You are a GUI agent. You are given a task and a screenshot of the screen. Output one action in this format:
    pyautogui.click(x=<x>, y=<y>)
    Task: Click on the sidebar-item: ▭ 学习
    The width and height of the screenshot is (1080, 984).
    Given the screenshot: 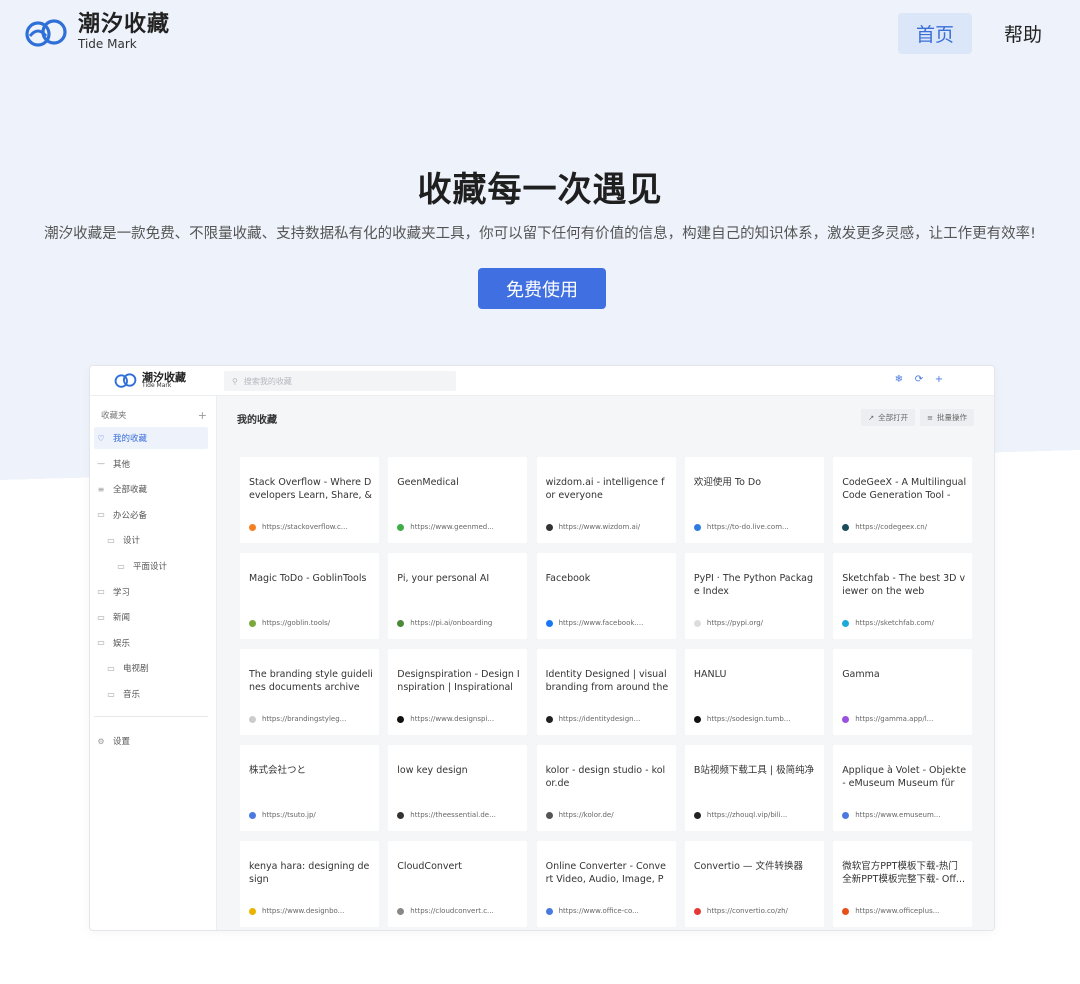 What is the action you would take?
    pyautogui.click(x=151, y=592)
    